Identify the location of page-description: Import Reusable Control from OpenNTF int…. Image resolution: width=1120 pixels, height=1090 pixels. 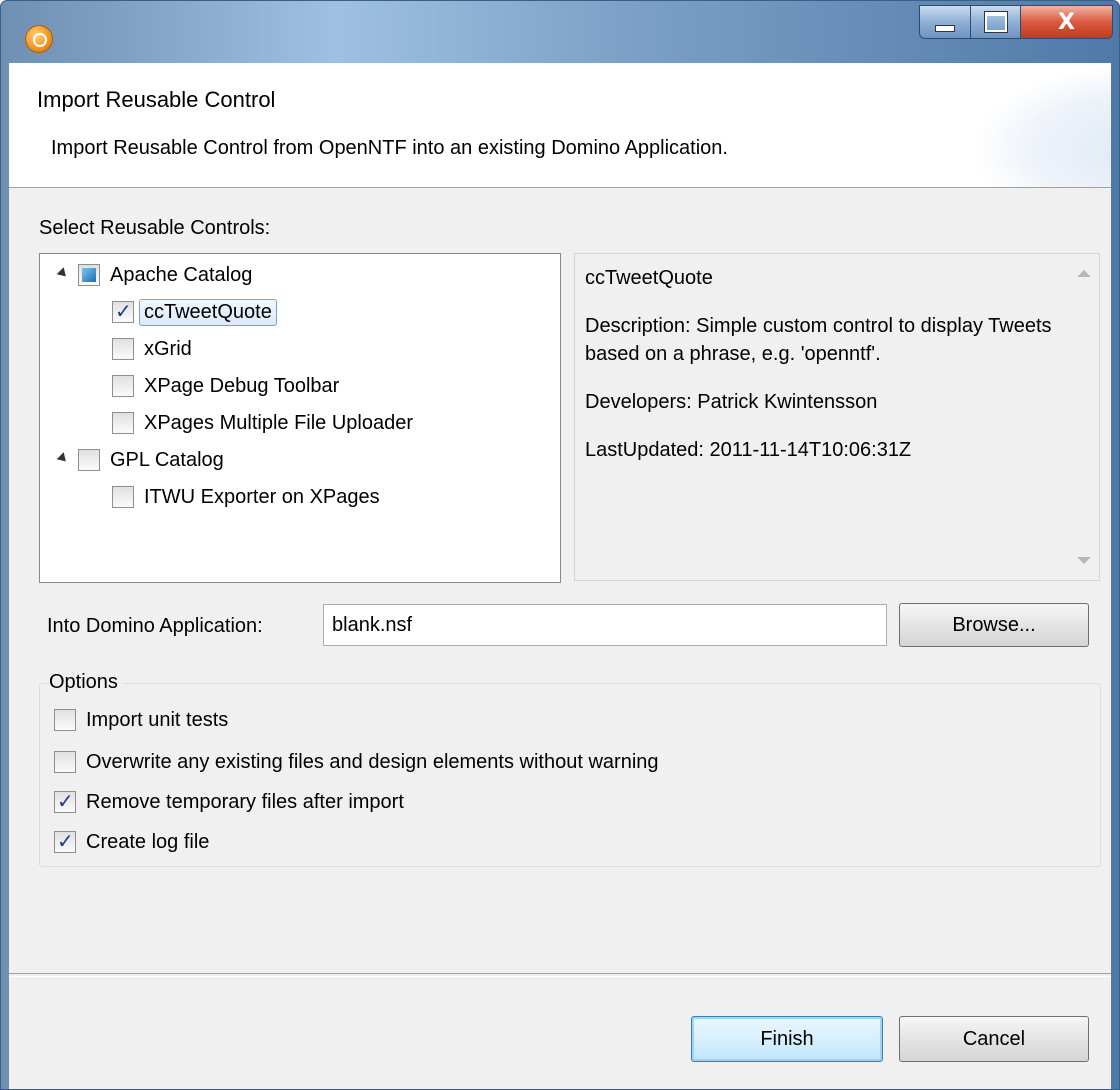
(389, 148).